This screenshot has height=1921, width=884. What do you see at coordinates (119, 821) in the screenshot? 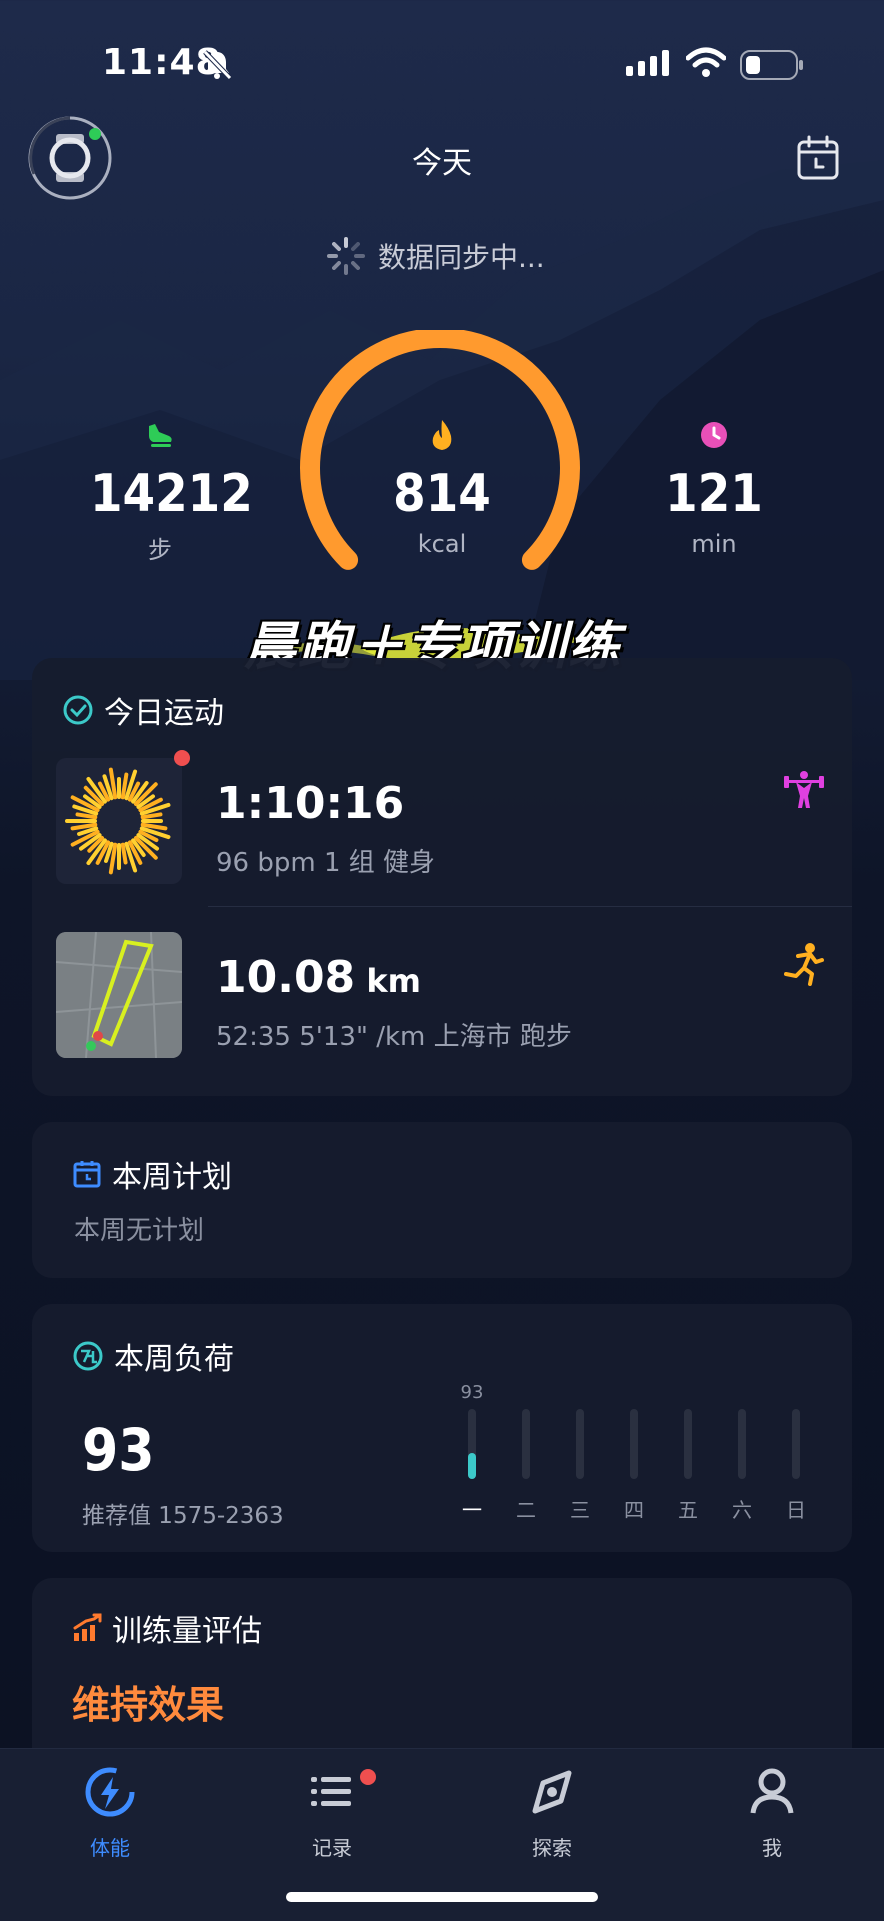
I see `heart-rate-ring-thumbnail` at bounding box center [119, 821].